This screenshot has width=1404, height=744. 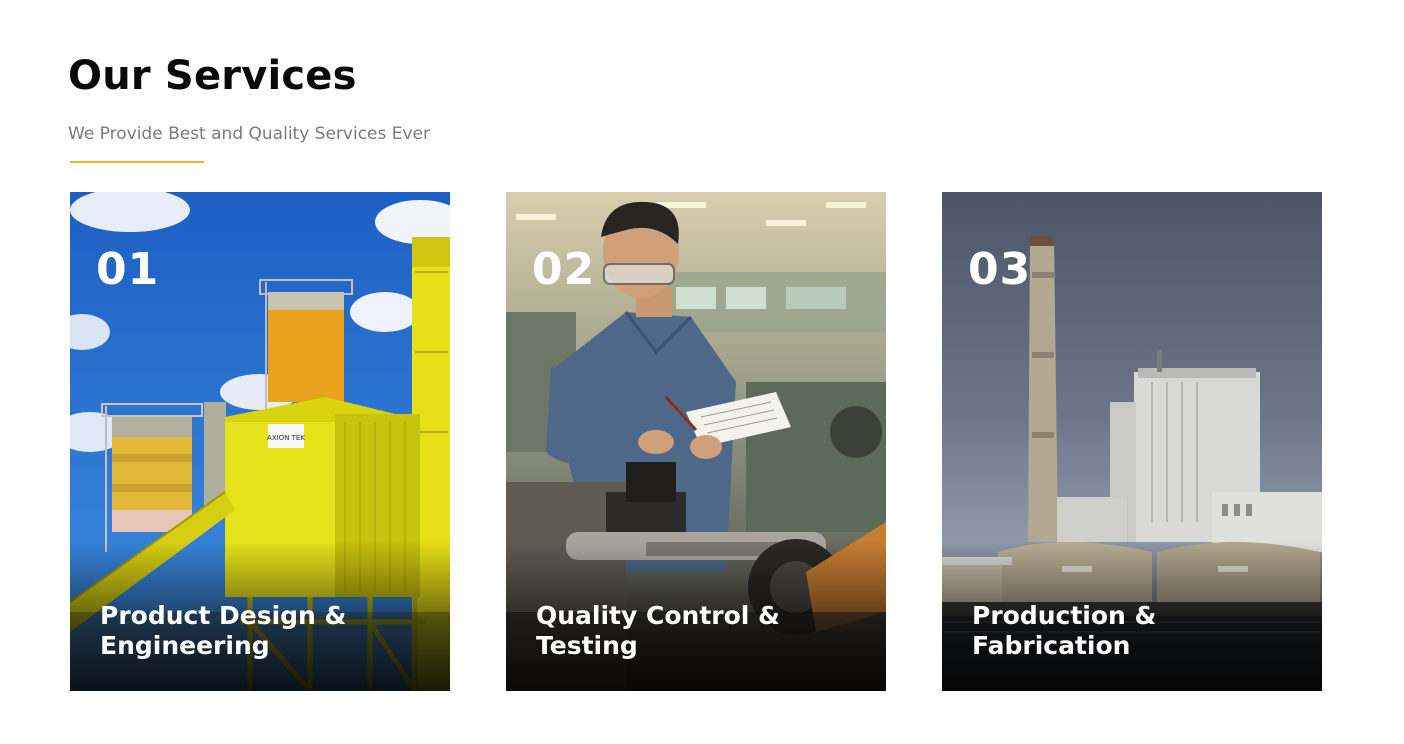 I want to click on section-title: Our Services, so click(x=212, y=76).